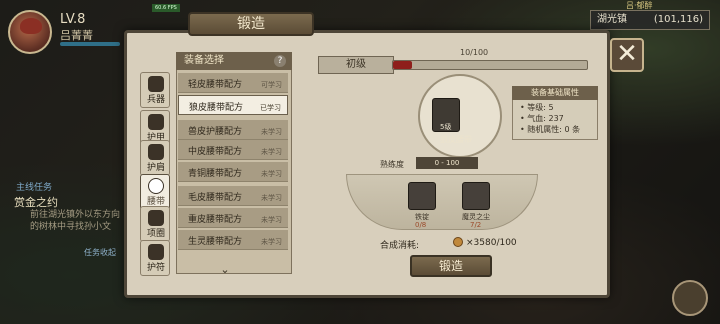  I want to click on recipe-name: 兽皮护腰配方, so click(215, 132).